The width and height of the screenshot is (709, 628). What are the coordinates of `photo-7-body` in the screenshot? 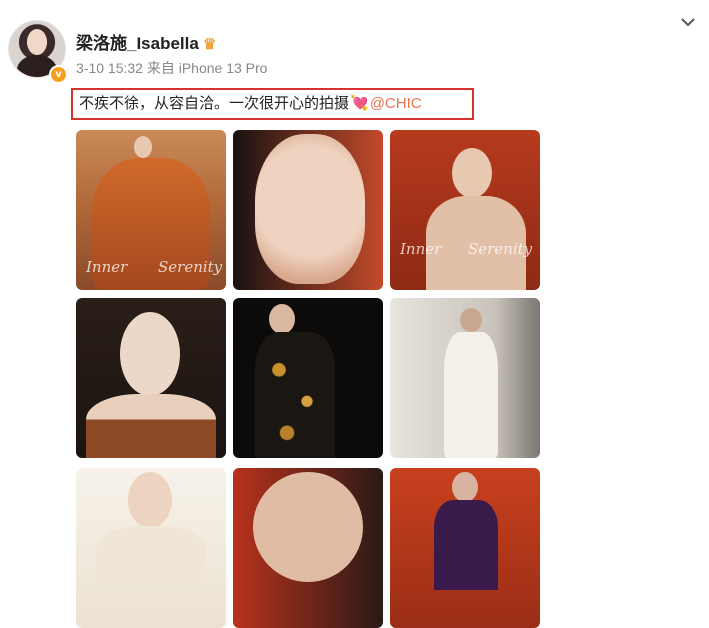 It's located at (151, 556).